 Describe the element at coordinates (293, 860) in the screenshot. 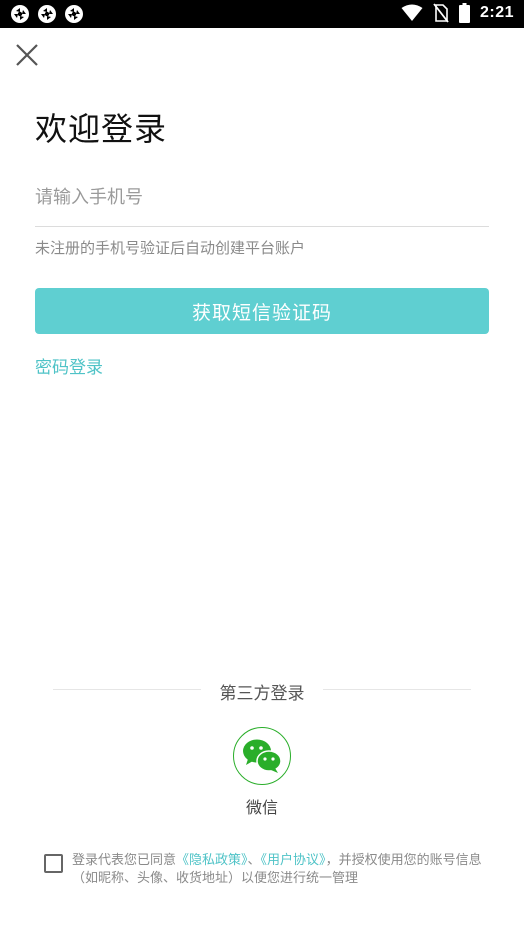

I see `user-agreement-link: 《用户协议》` at that location.